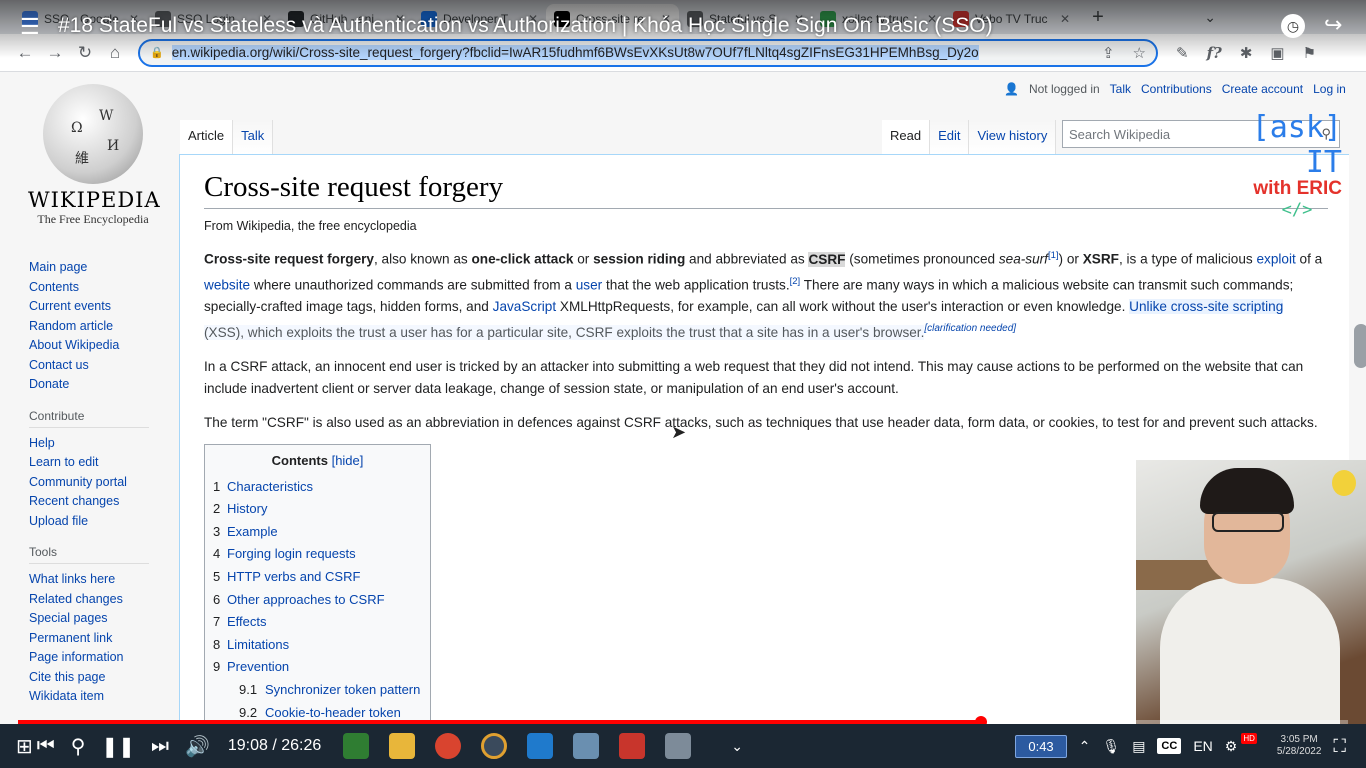 Image resolution: width=1366 pixels, height=768 pixels. What do you see at coordinates (197, 746) in the screenshot?
I see `volume-icon: 🔊` at bounding box center [197, 746].